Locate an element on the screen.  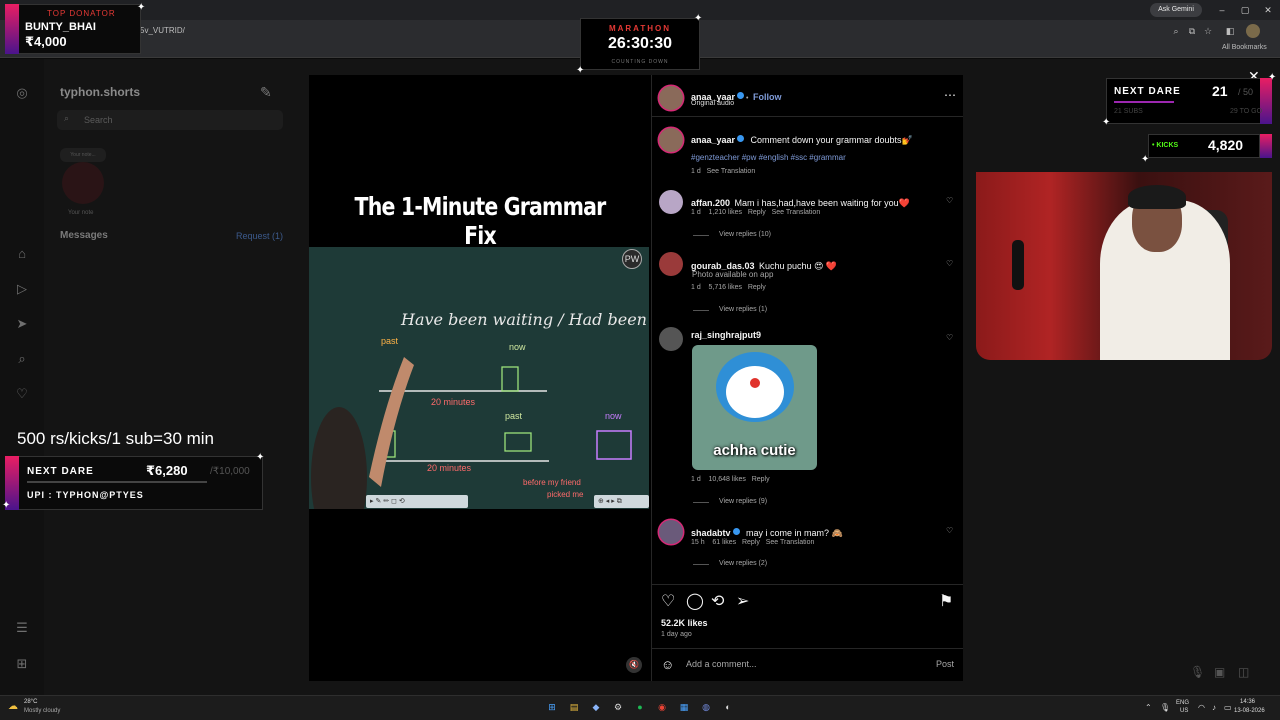
tray-region: US is located at coordinates (1184, 711).